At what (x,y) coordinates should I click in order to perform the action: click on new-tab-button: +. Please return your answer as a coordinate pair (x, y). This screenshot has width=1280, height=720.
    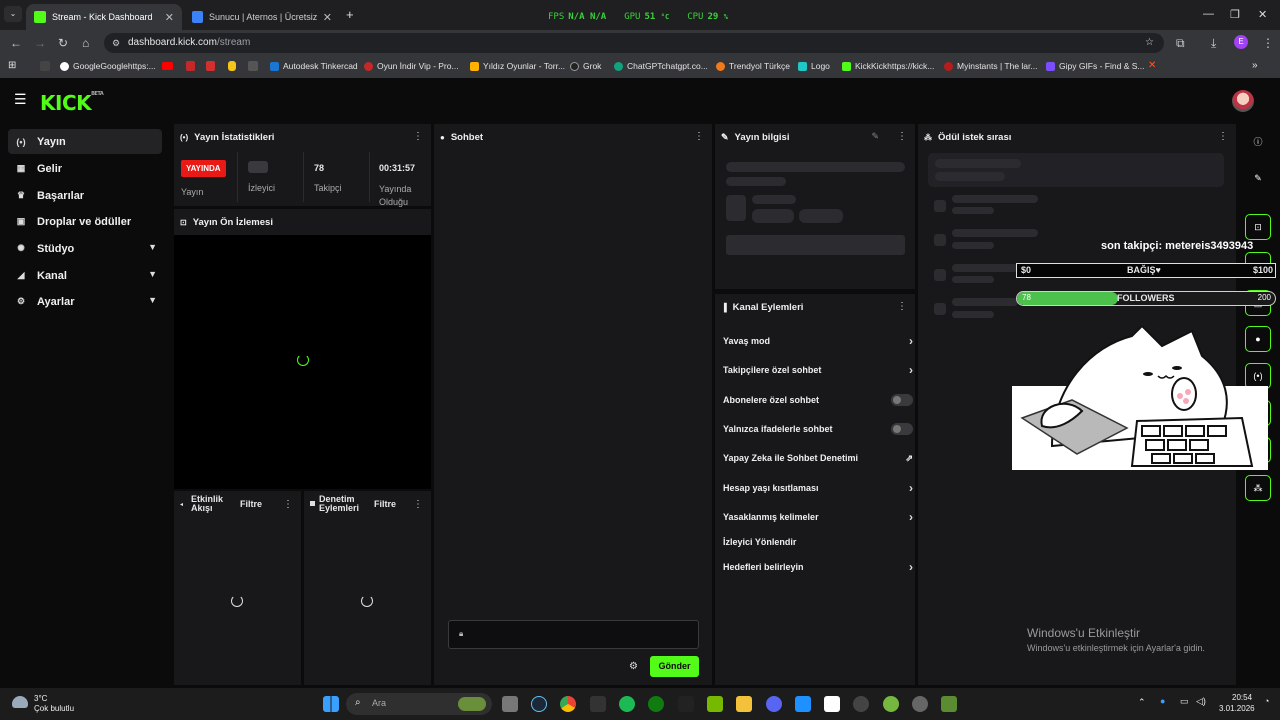
    Looking at the image, I should click on (350, 14).